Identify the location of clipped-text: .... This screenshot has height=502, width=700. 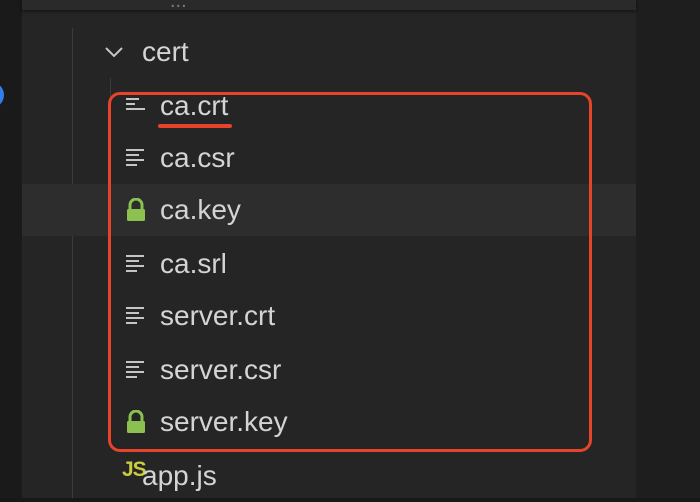
(178, 6).